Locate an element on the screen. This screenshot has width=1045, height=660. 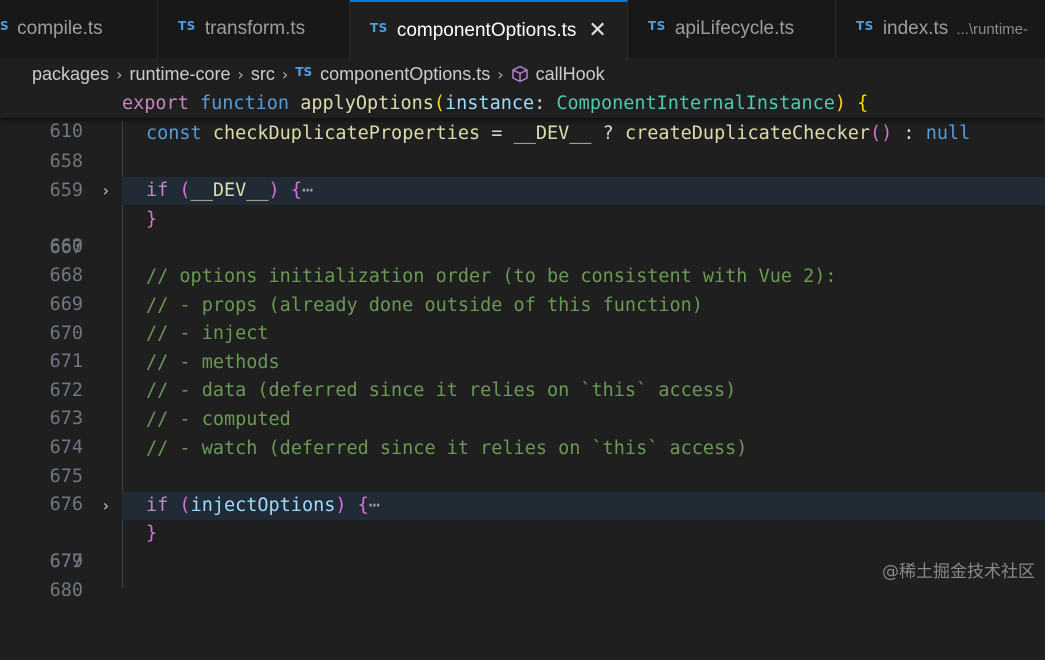
code-line: 667 } is located at coordinates (522, 232).